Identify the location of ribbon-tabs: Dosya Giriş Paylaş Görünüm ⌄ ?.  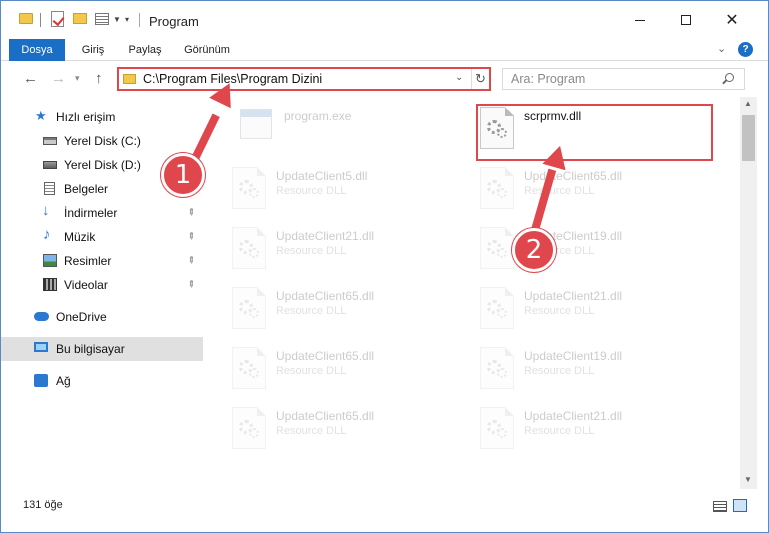
(384, 50).